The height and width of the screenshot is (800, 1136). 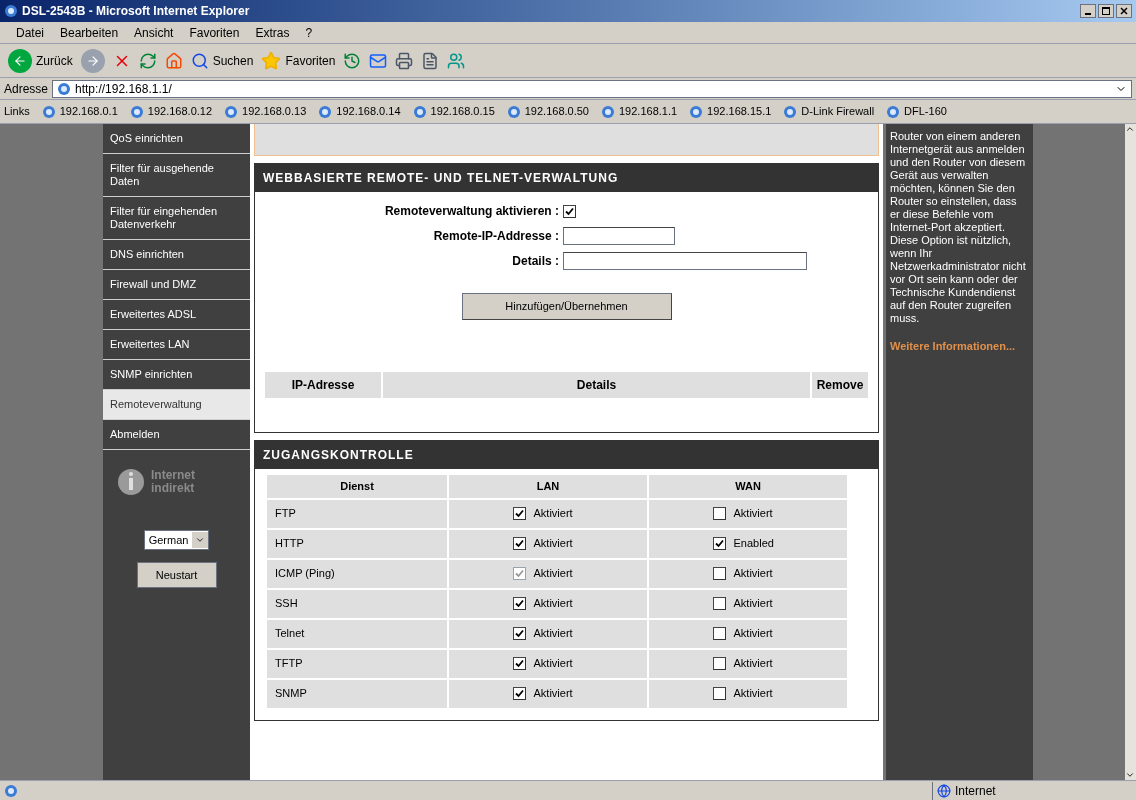 I want to click on star-icon, so click(x=271, y=60).